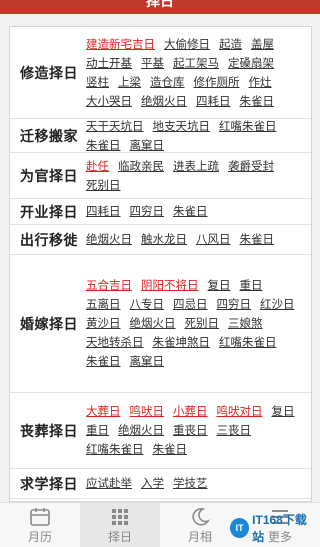 This screenshot has width=320, height=547. I want to click on section-travel: 出行移徙 绝烟火日 触水龙日 八风日 朱雀日, so click(160, 240).